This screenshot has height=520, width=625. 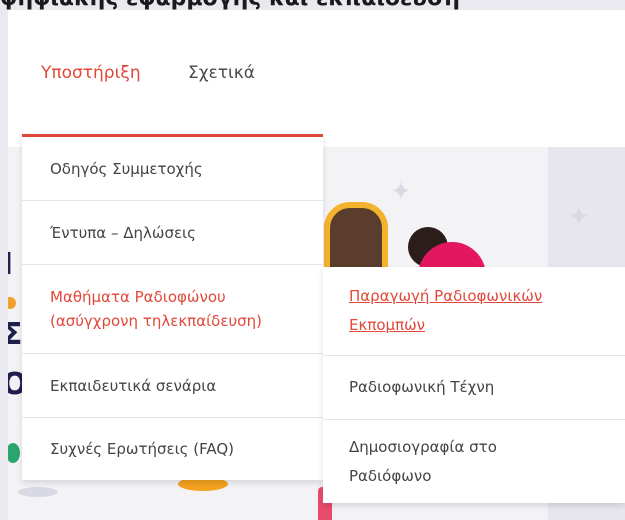 What do you see at coordinates (142, 449) in the screenshot?
I see `menu-item-label: Συχνές Ερωτήσεις (FAQ)` at bounding box center [142, 449].